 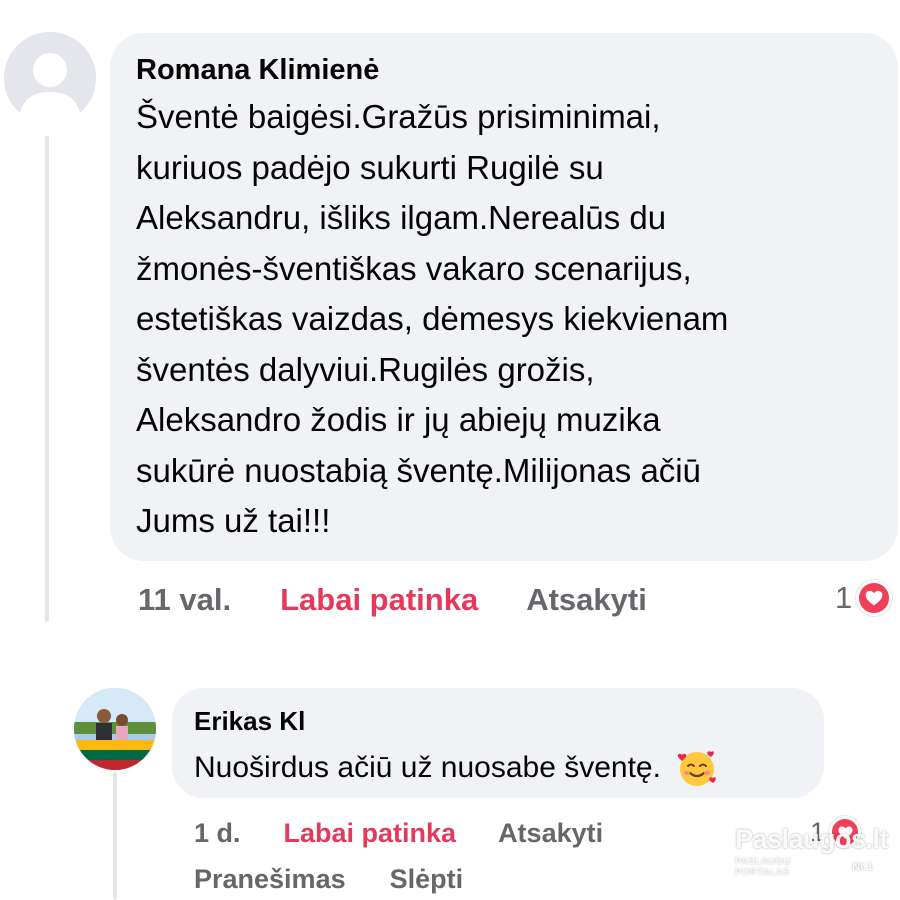 I want to click on avatar-romana, so click(x=50, y=78).